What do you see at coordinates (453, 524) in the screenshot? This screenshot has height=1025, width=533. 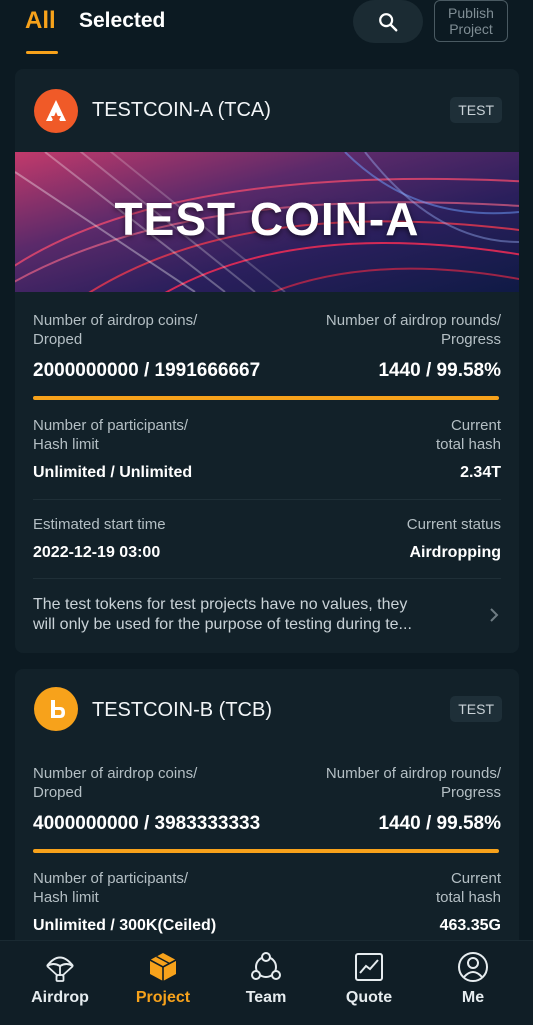 I see `status-label: Current status` at bounding box center [453, 524].